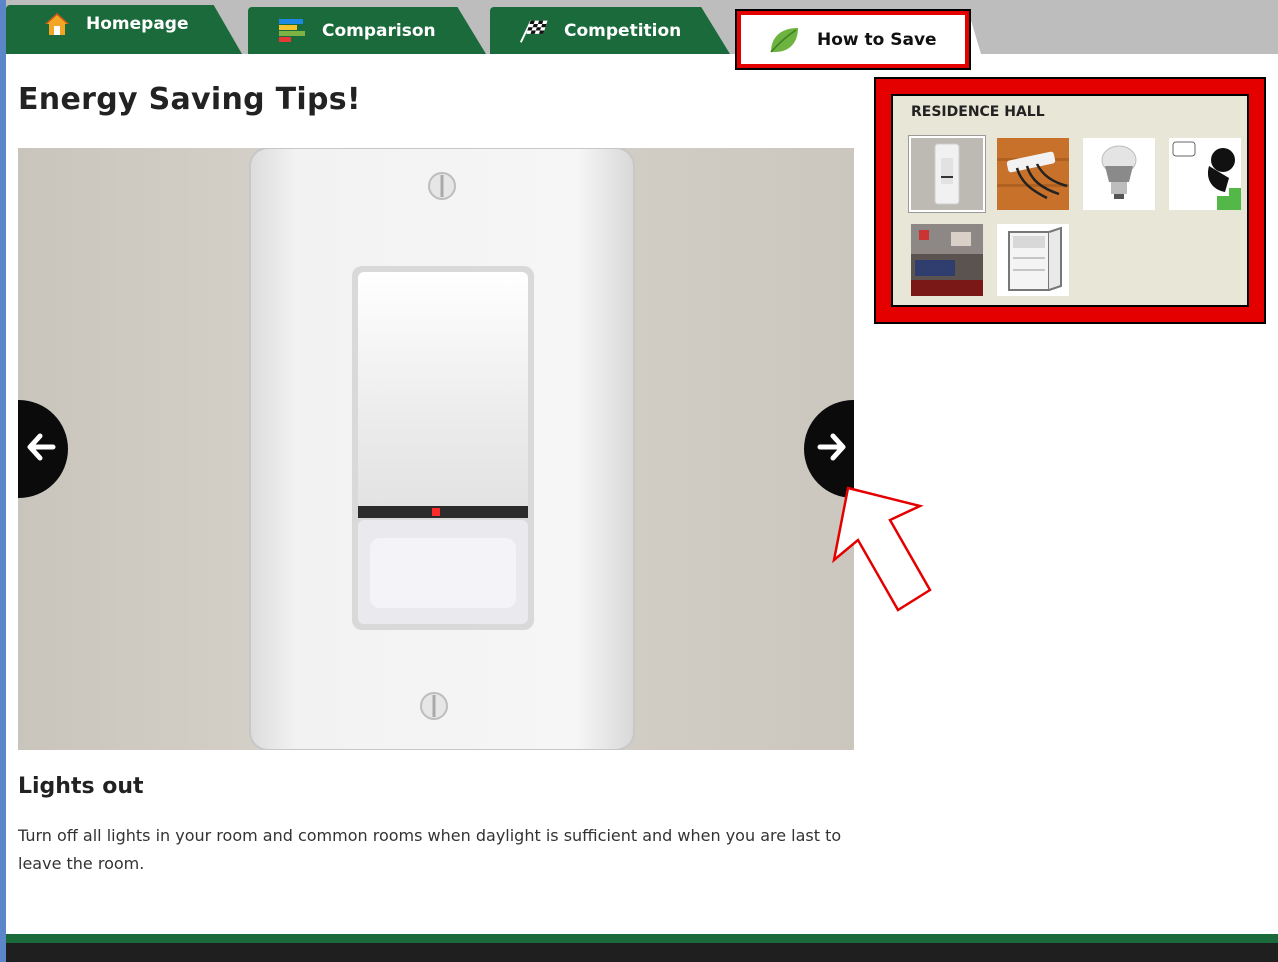  What do you see at coordinates (81, 786) in the screenshot?
I see `tip-title: Lights out` at bounding box center [81, 786].